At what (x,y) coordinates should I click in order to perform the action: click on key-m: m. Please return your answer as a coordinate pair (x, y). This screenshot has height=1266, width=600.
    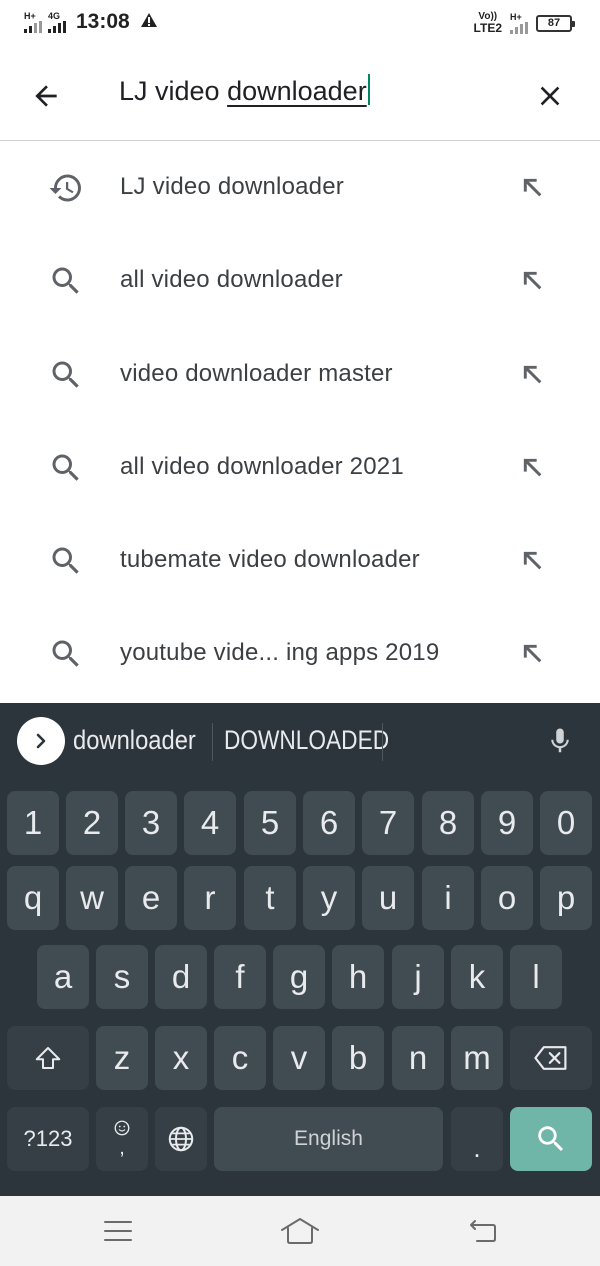
    Looking at the image, I should click on (477, 1058).